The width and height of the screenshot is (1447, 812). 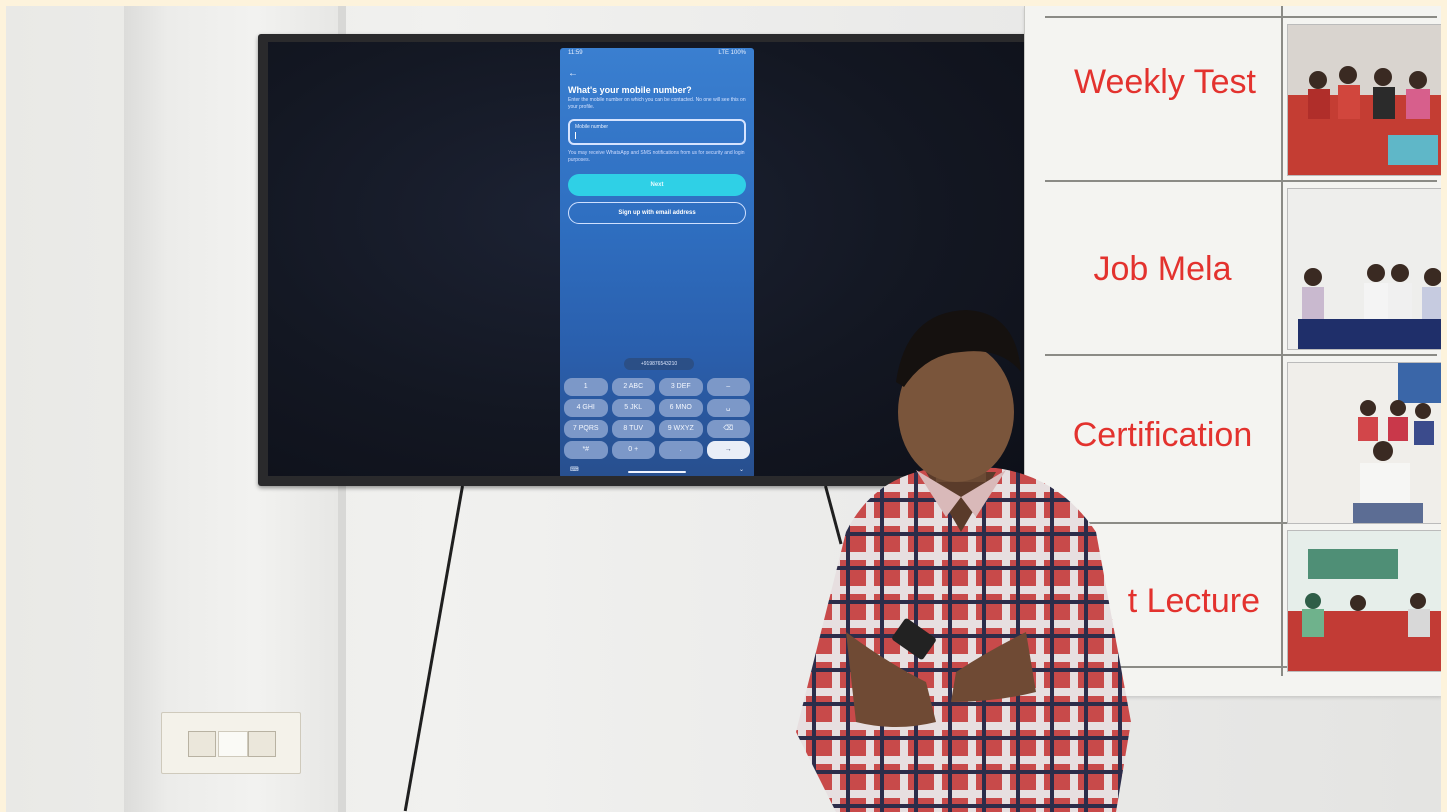 I want to click on key-backspace: ⌫, so click(x=728, y=429).